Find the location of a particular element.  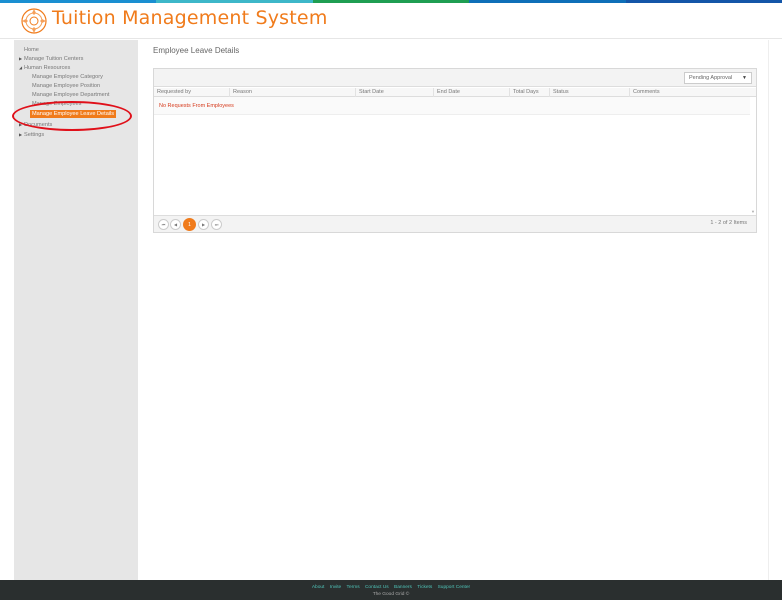

footer-link-terms: Terms is located at coordinates (353, 587).